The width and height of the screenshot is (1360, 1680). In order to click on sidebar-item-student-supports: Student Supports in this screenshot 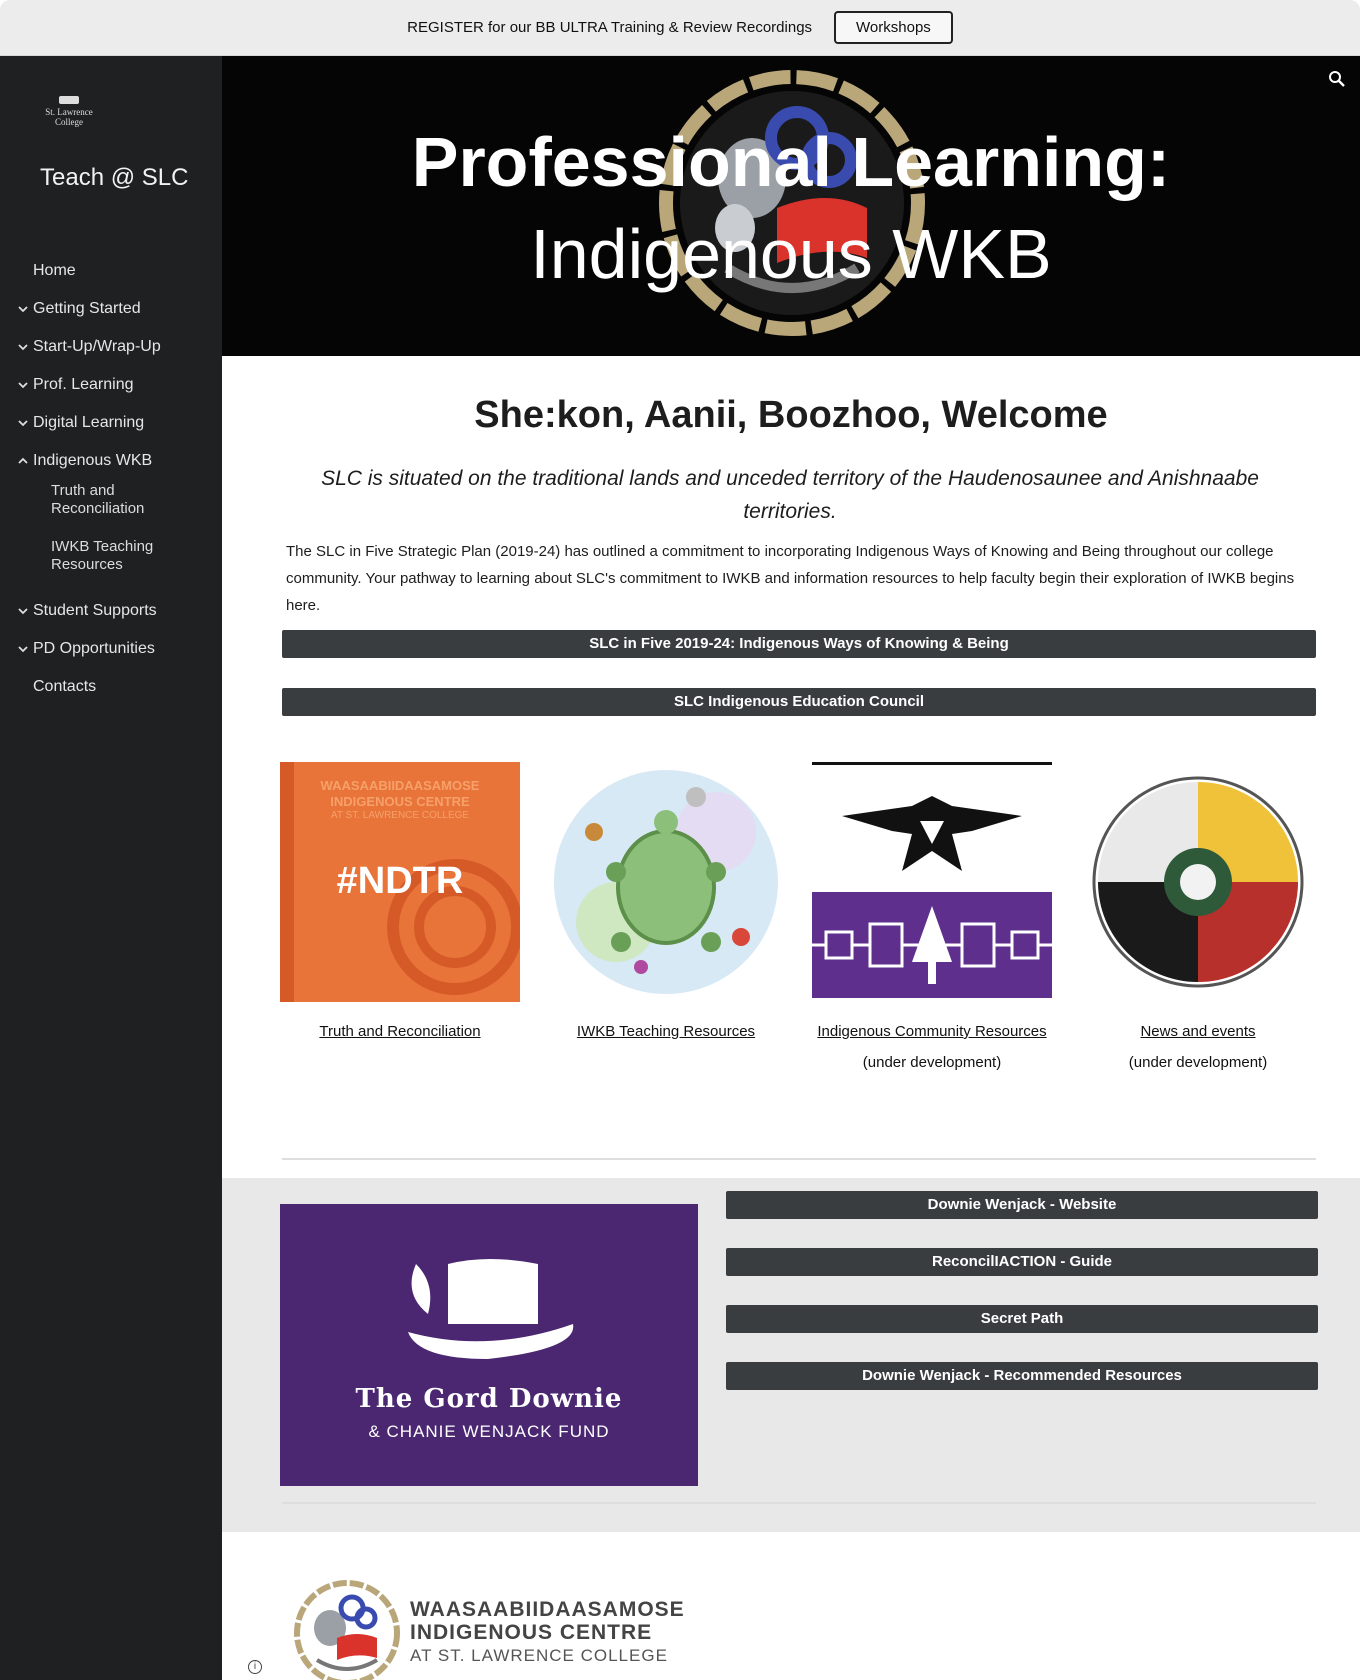, I will do `click(111, 611)`.